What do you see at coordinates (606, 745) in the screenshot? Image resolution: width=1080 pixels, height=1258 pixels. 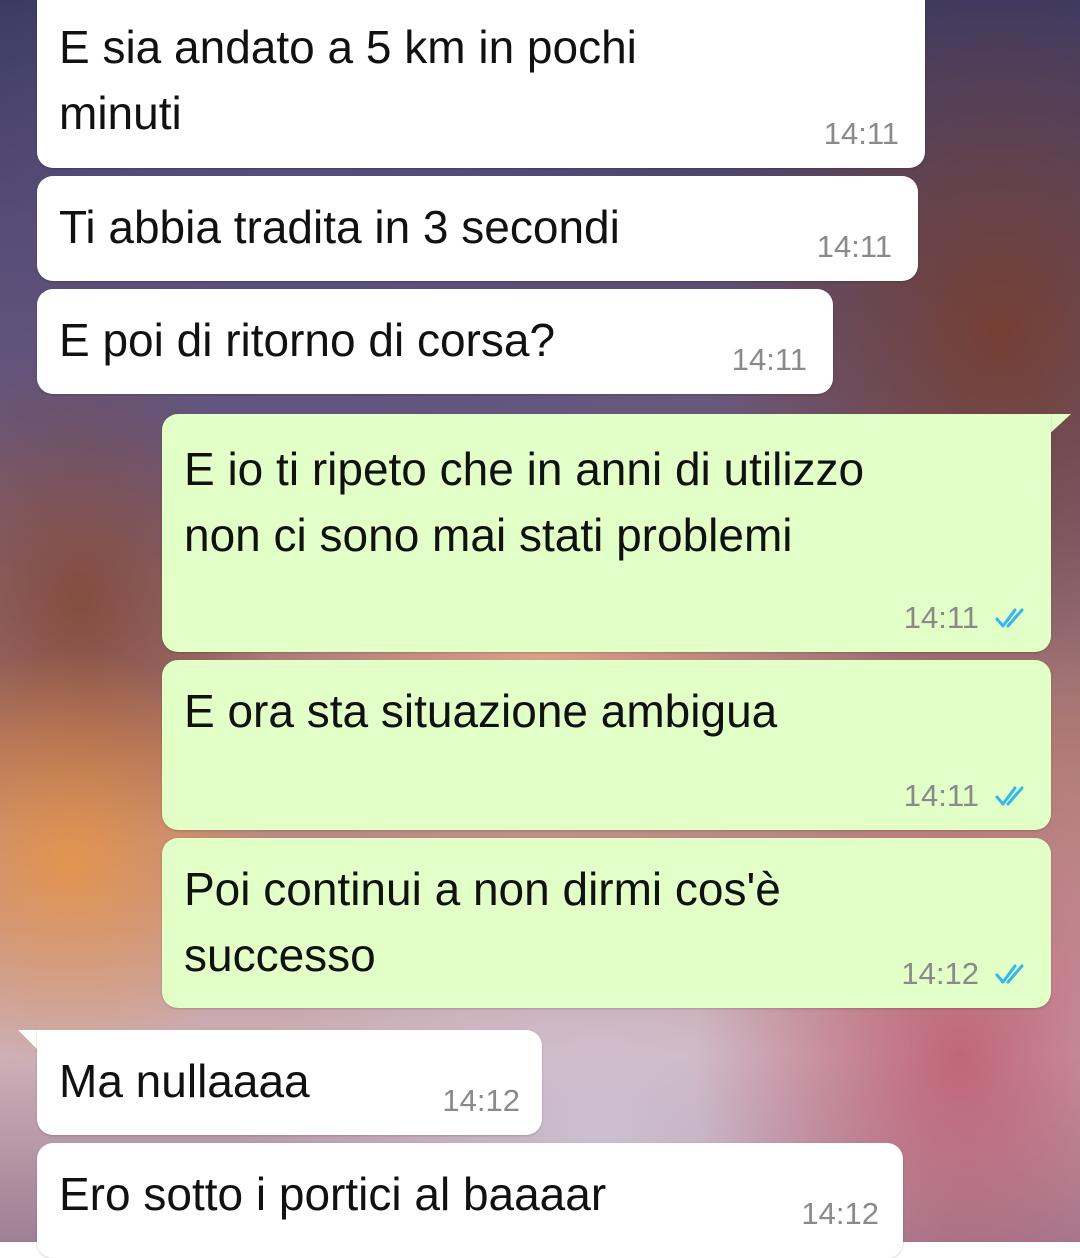 I see `message-bubble-outgoing: E ora sta situazione ambigua 14:11` at bounding box center [606, 745].